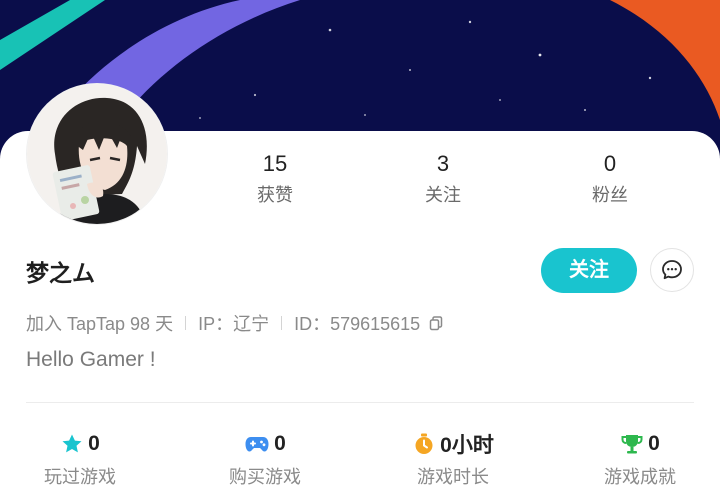  I want to click on ip-location: IP：辽宁, so click(234, 324).